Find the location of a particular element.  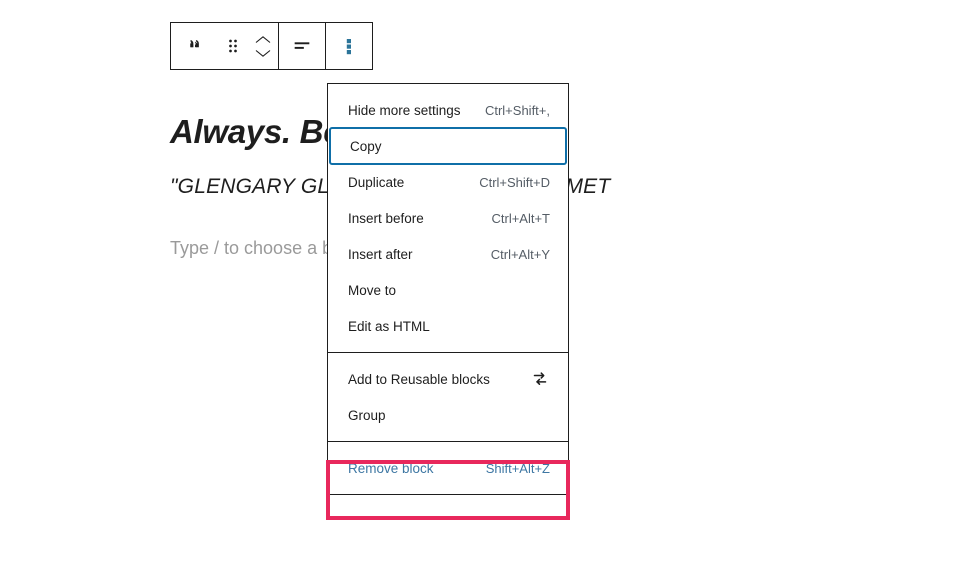

menu-item-insert-after: Insert after Ctrl+Alt+Y is located at coordinates (448, 254).